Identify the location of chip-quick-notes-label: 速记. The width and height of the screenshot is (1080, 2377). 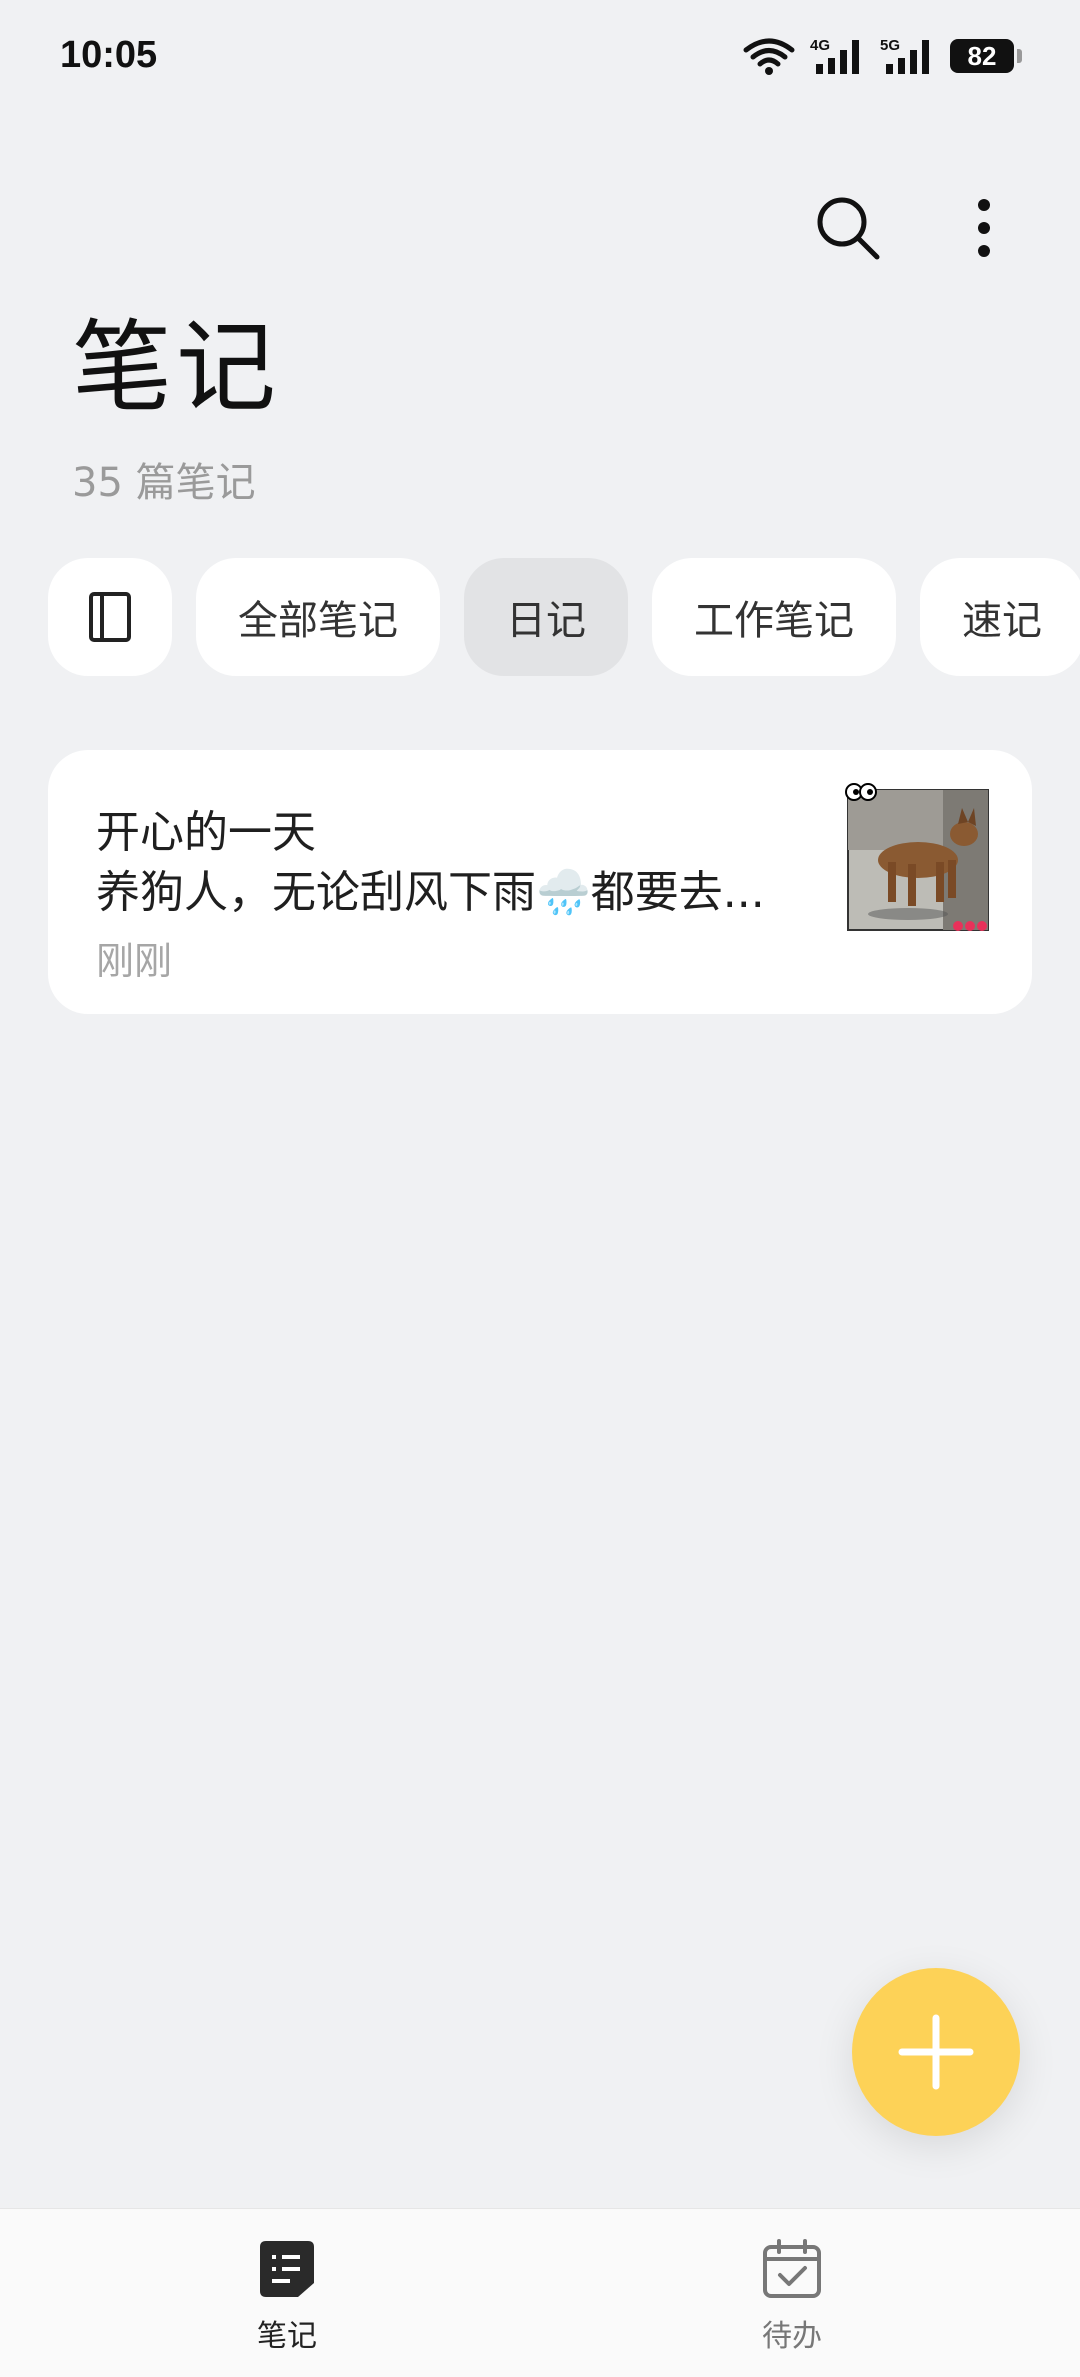
(1002, 621).